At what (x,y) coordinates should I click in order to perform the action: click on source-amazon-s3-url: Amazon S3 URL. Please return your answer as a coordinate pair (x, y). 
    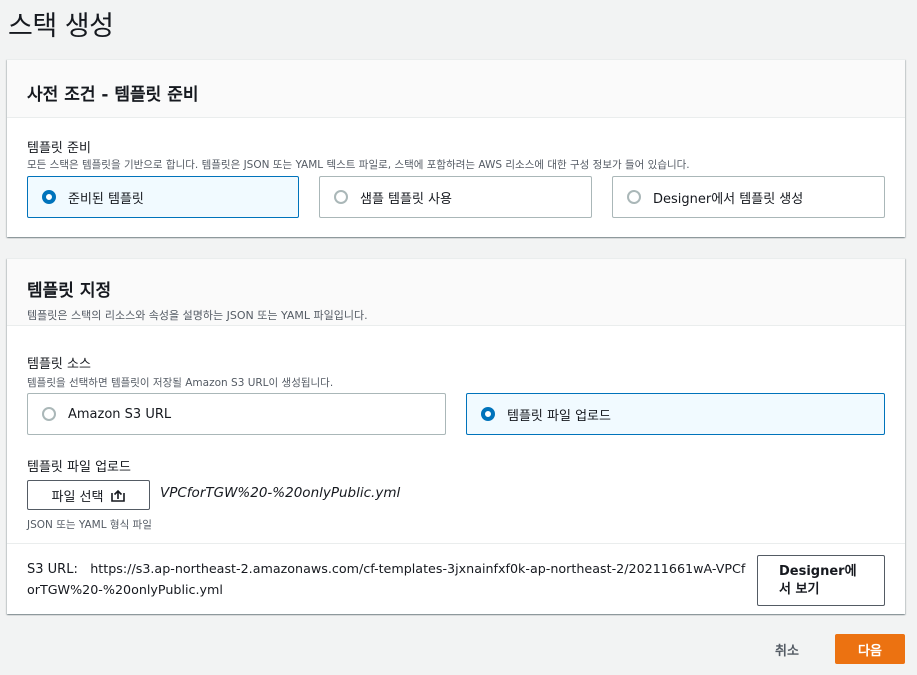
    Looking at the image, I should click on (236, 414).